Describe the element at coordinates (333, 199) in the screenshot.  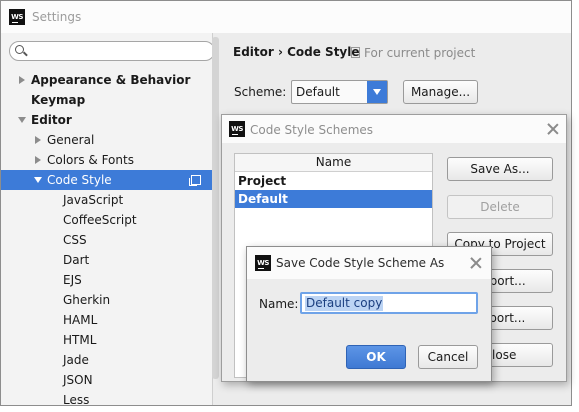
I see `table-row: Default` at that location.